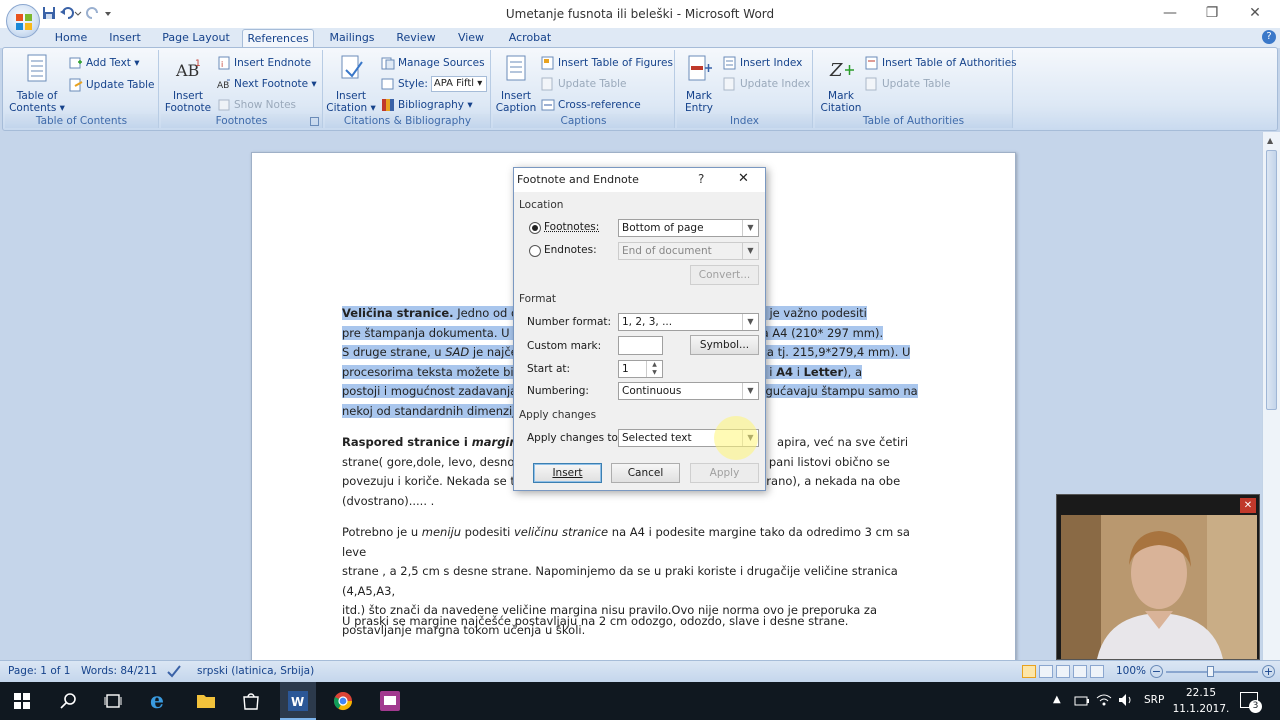 Image resolution: width=1280 pixels, height=720 pixels. Describe the element at coordinates (571, 227) in the screenshot. I see `footnotes-label: Footnotes:` at that location.